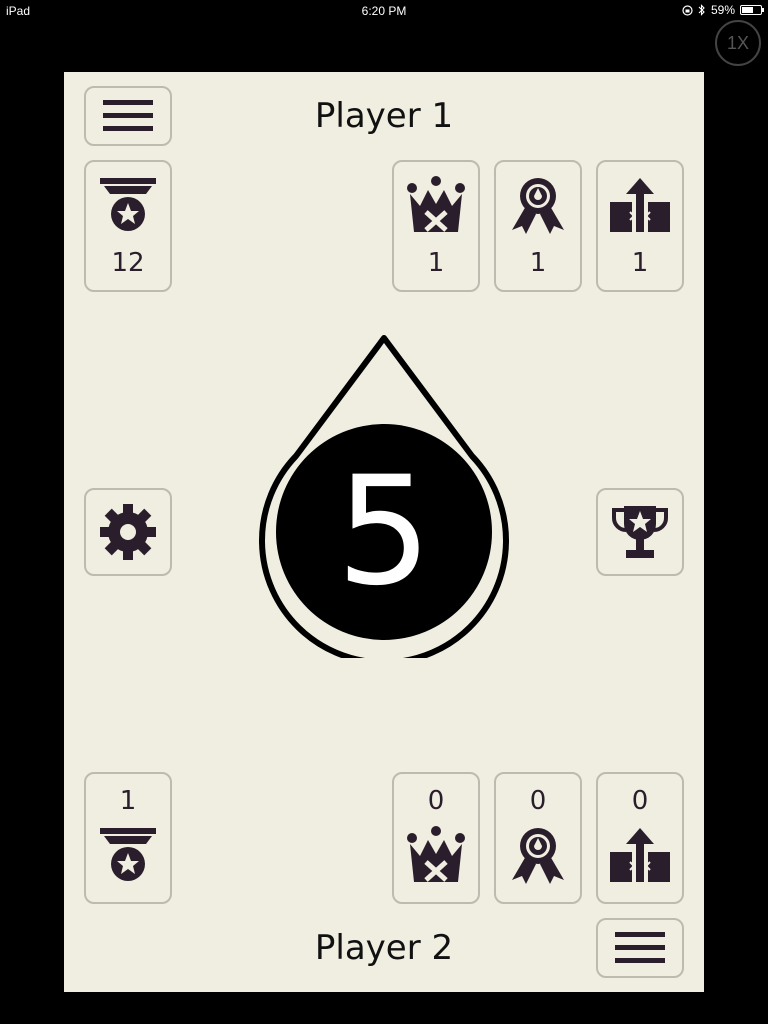 The width and height of the screenshot is (768, 1024). What do you see at coordinates (384, 116) in the screenshot?
I see `player1-name: Player 1` at bounding box center [384, 116].